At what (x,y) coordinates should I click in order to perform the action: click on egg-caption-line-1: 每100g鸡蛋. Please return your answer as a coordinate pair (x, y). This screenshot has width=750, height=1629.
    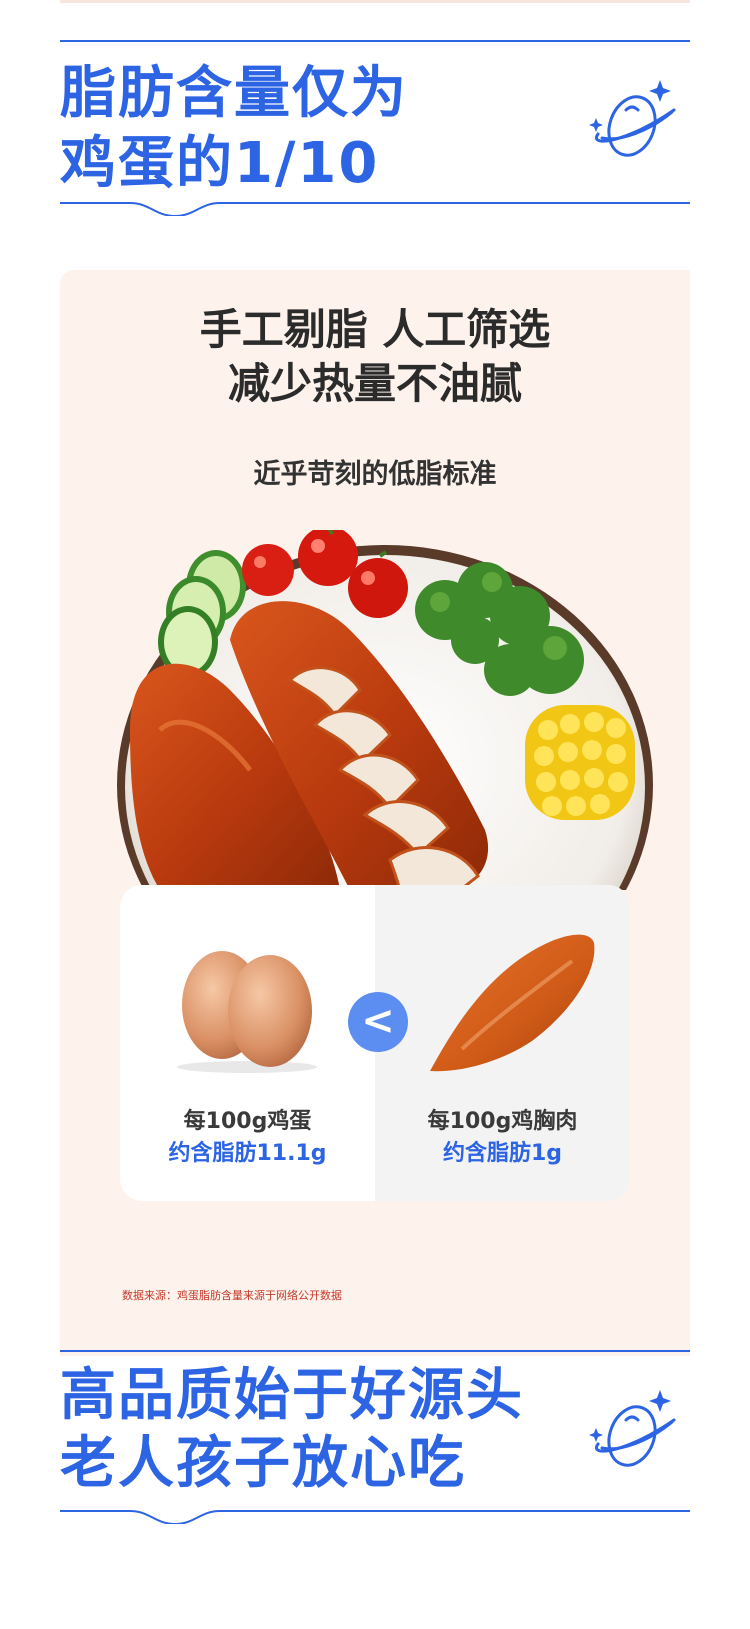
    Looking at the image, I should click on (247, 1121).